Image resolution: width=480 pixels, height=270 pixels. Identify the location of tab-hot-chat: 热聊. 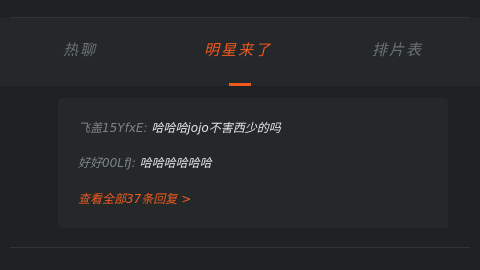
(80, 50).